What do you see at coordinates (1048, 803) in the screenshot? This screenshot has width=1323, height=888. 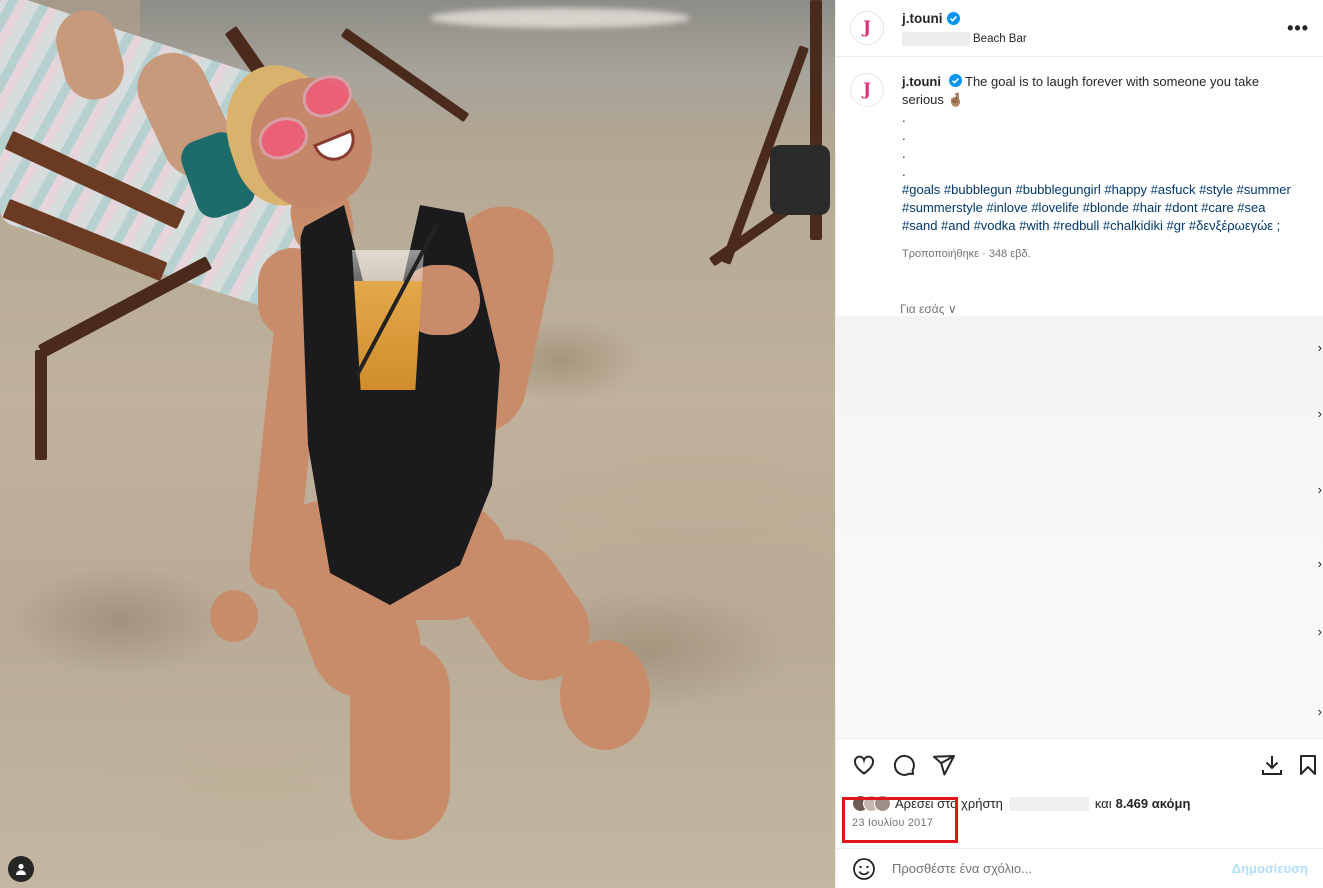 I see `redacted-username` at bounding box center [1048, 803].